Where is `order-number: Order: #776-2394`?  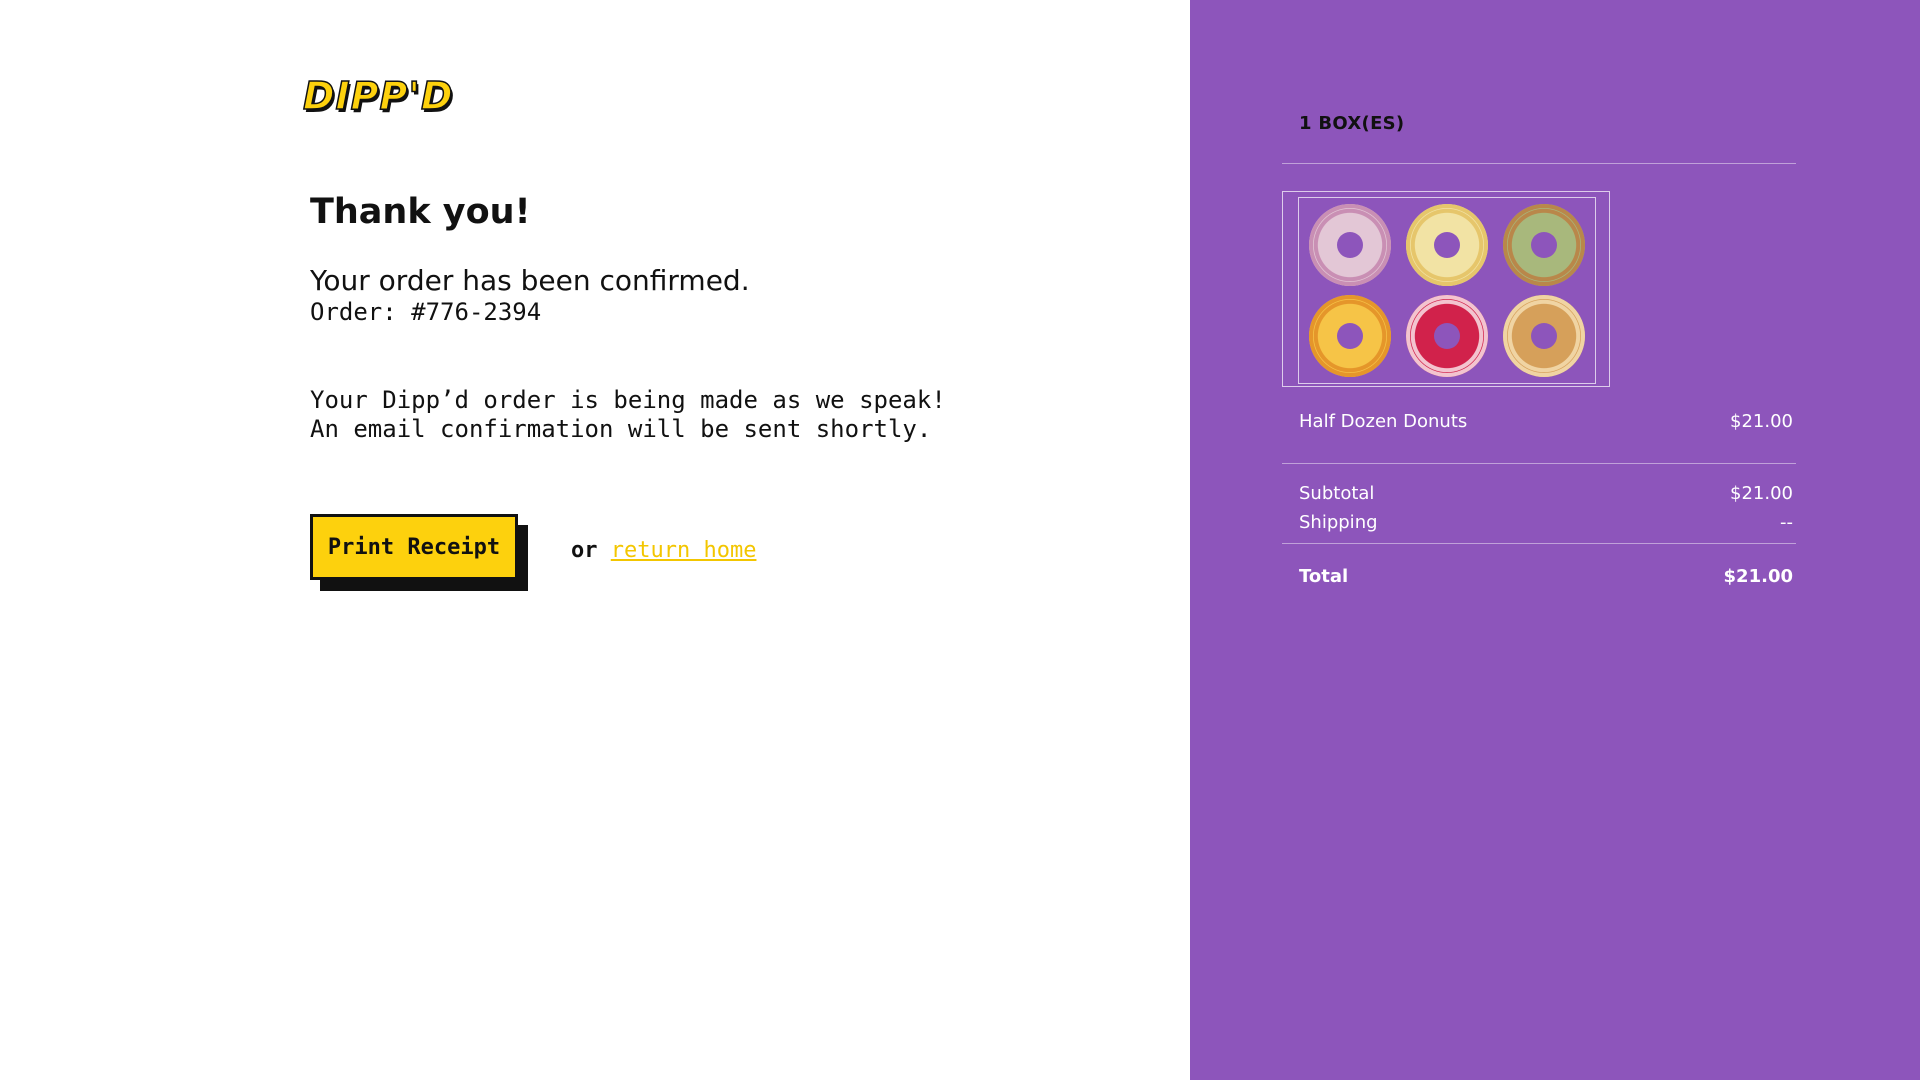
order-number: Order: #776-2394 is located at coordinates (426, 312).